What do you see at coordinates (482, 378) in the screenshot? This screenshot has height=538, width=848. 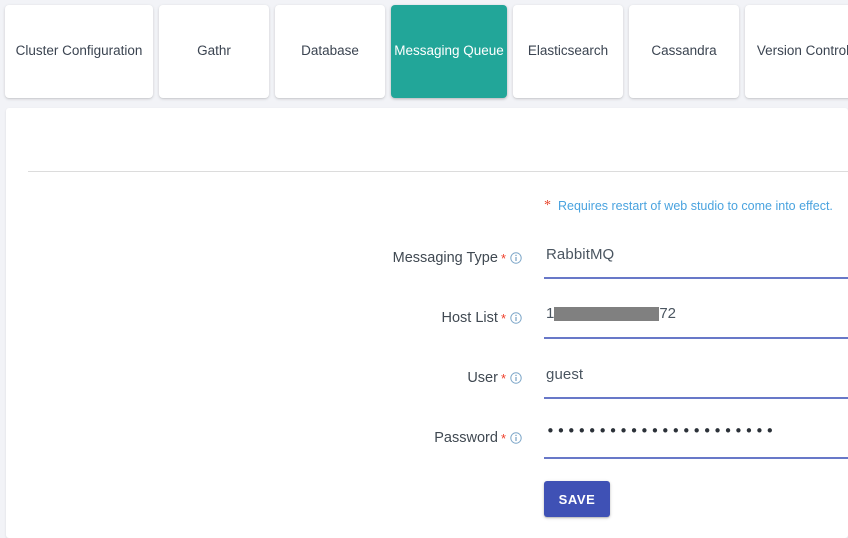 I see `label-text: User` at bounding box center [482, 378].